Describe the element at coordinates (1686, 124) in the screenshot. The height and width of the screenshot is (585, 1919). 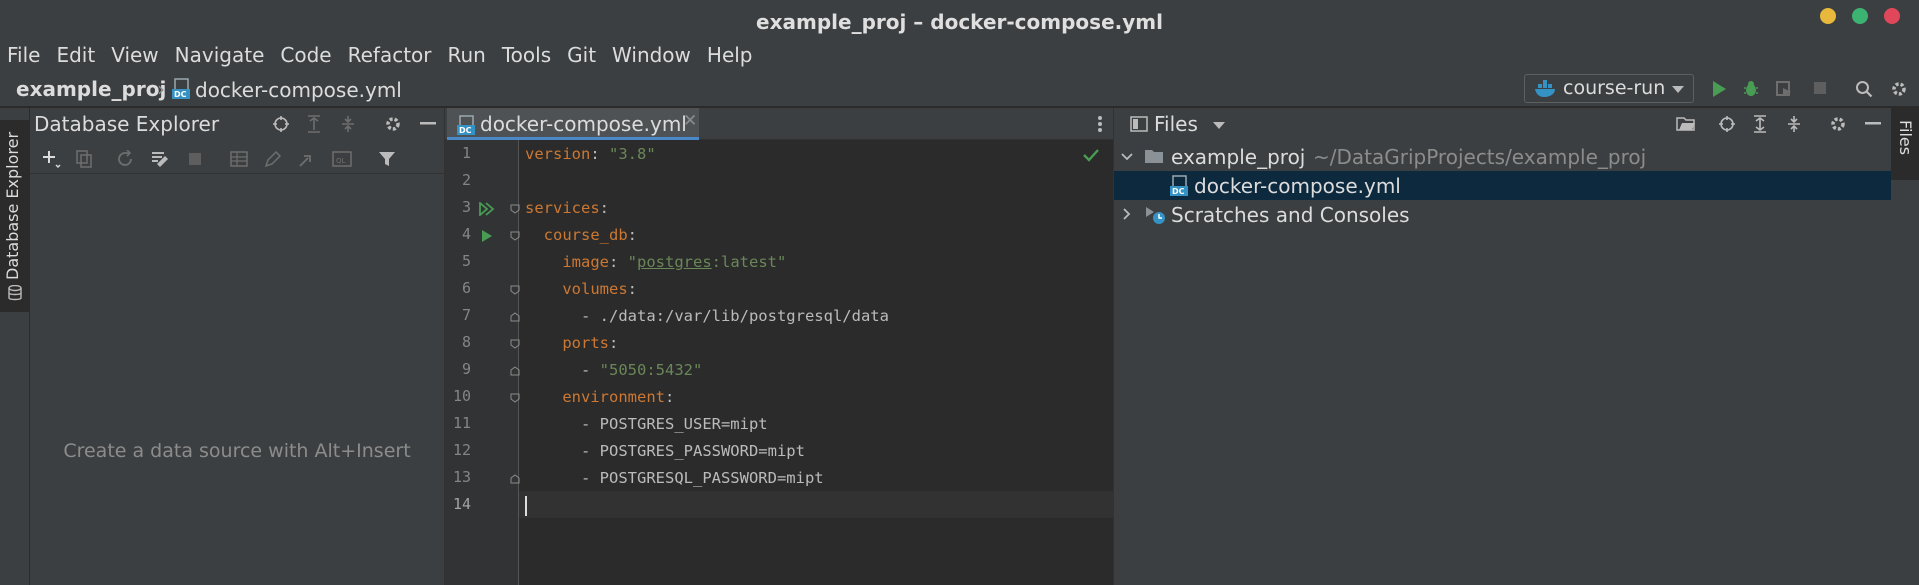
I see `open-folder-icon` at that location.